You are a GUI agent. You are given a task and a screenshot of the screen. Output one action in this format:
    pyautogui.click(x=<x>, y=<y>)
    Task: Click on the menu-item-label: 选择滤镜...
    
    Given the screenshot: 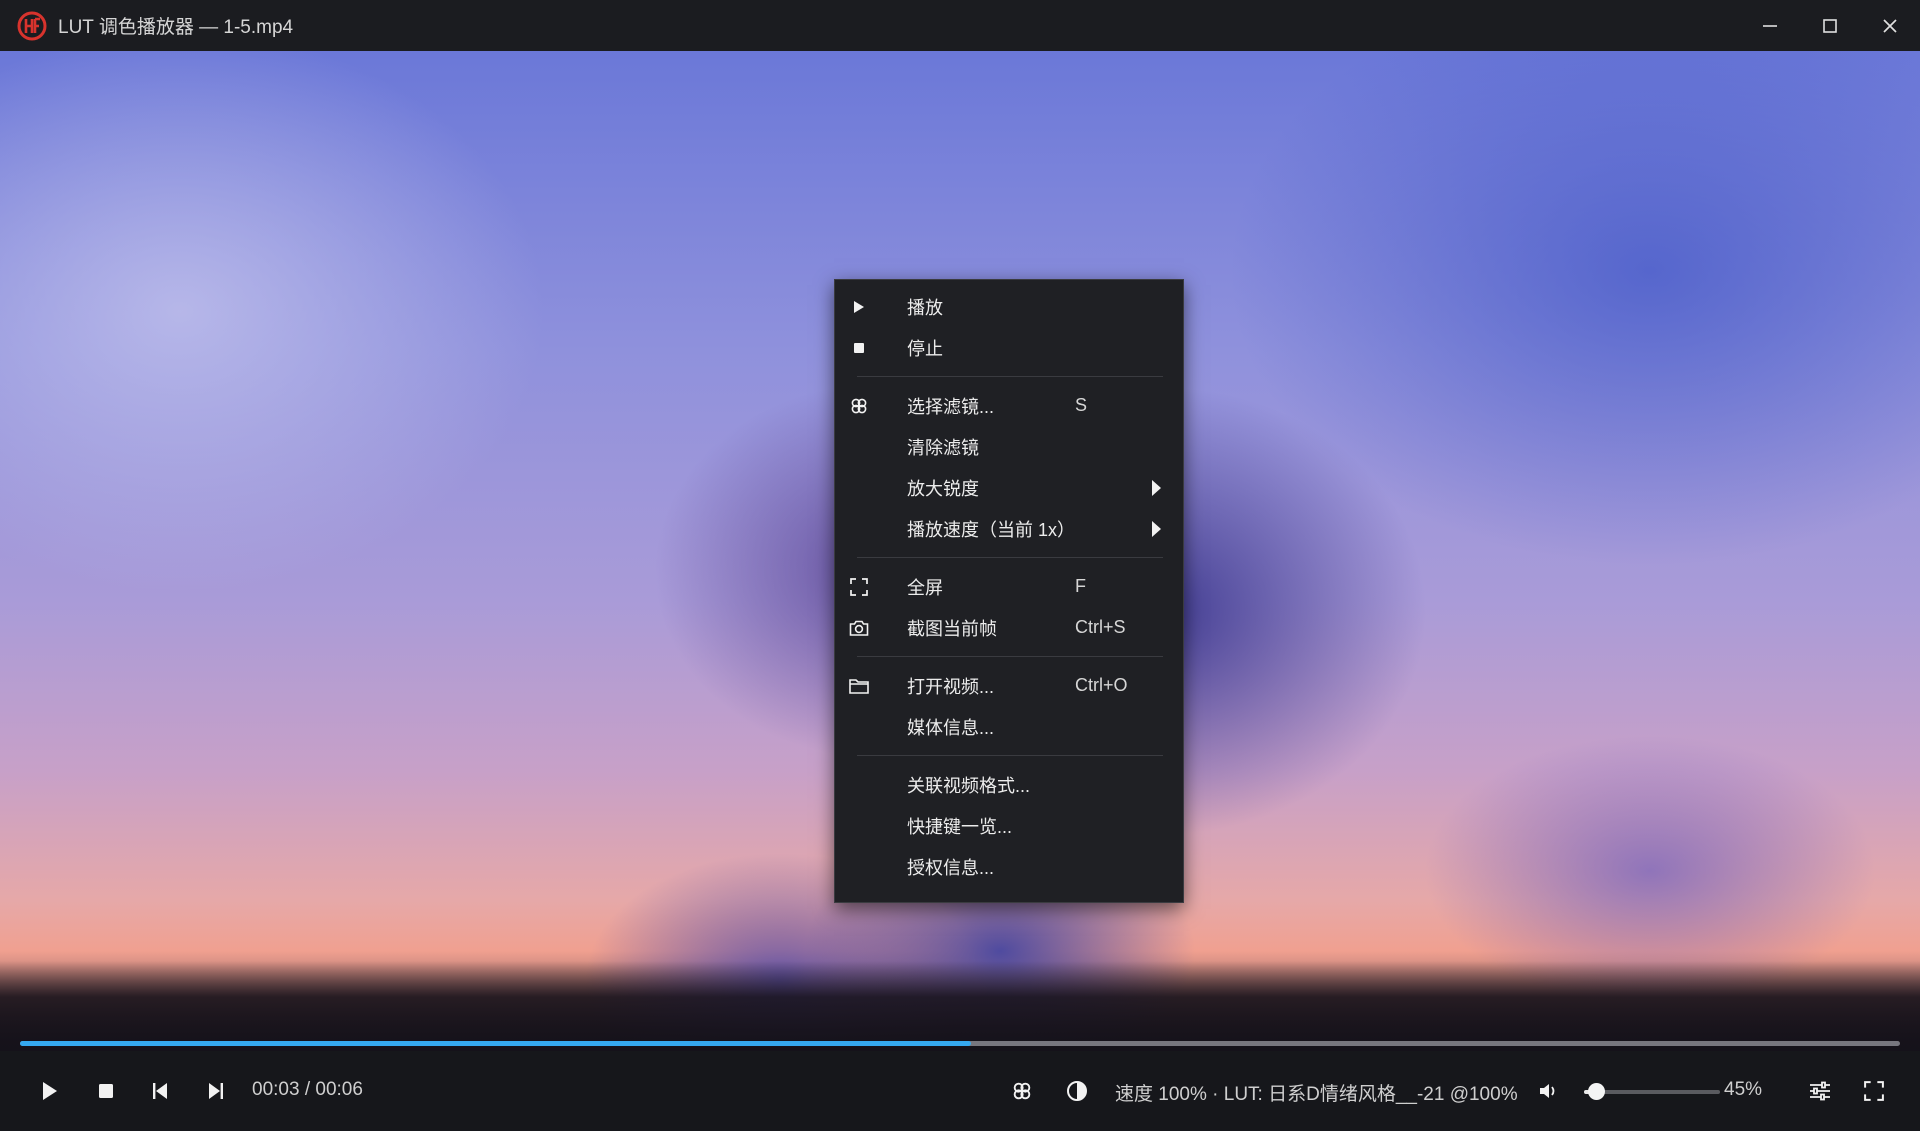 What is the action you would take?
    pyautogui.click(x=951, y=406)
    